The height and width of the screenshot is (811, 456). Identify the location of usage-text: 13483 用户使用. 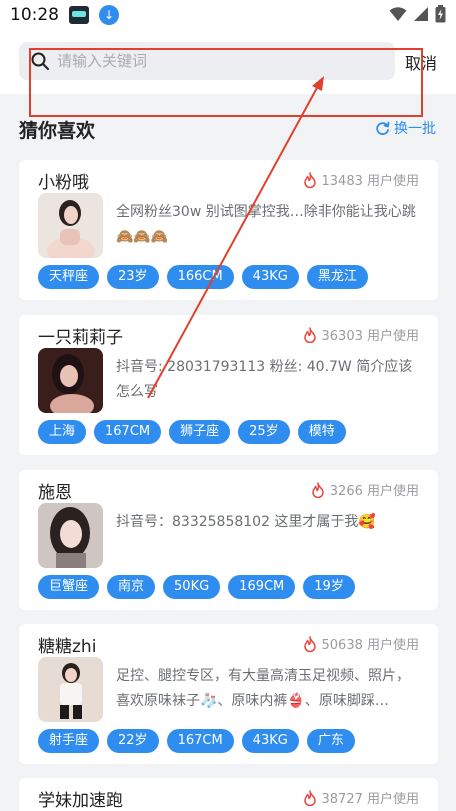
(370, 181).